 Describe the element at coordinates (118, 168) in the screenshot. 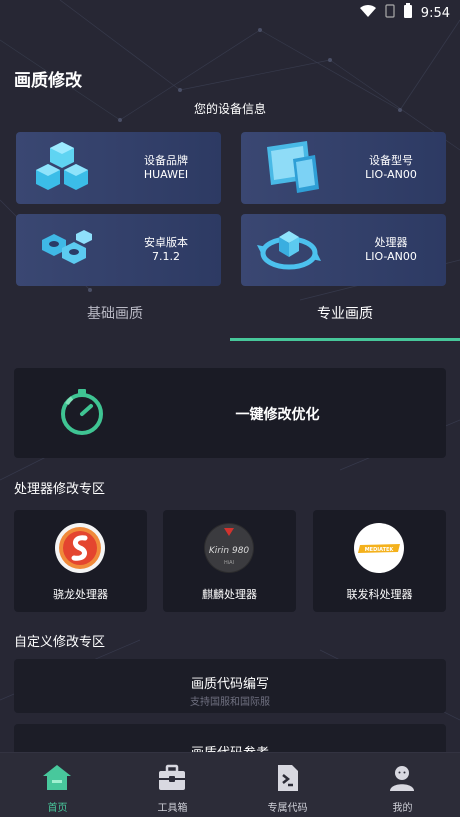

I see `device-brand-card: 设备品牌 HUAWEI` at that location.